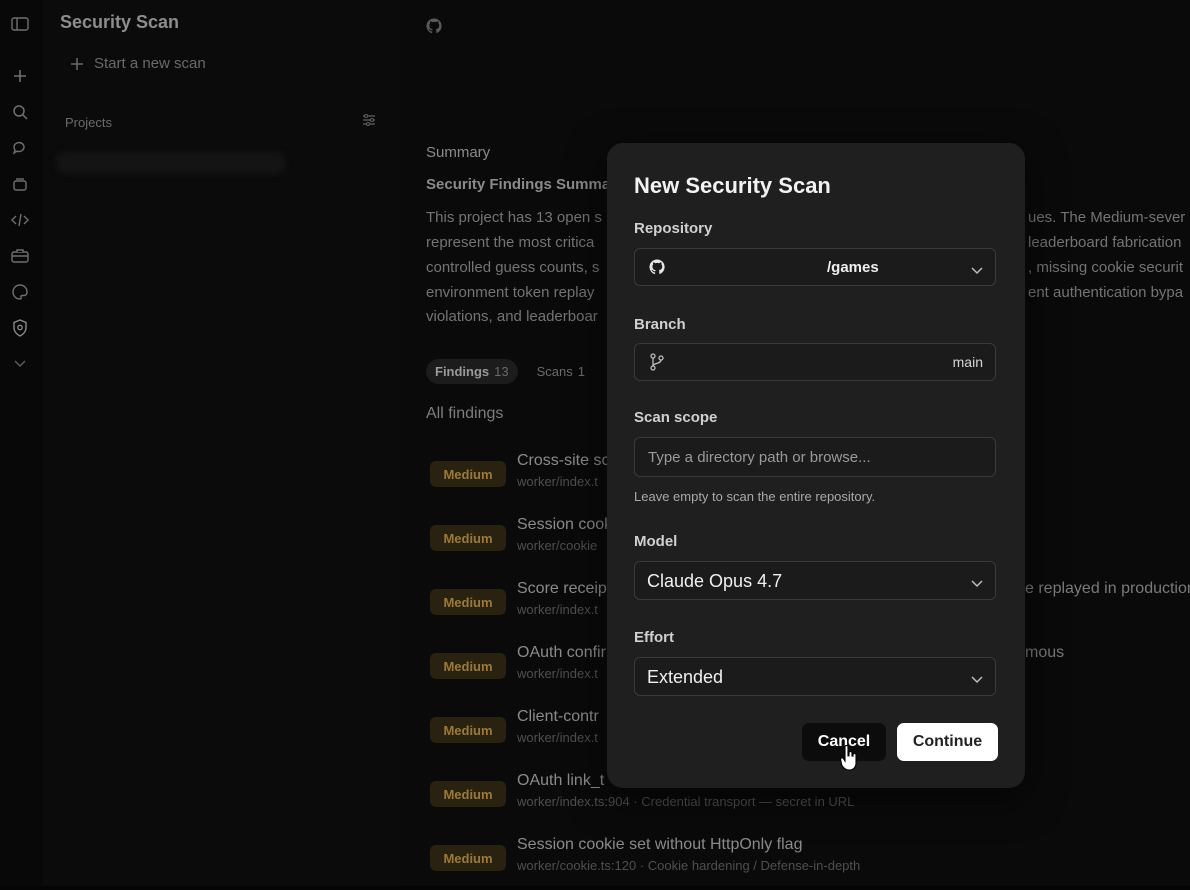  I want to click on tab-scans: Scans 1, so click(561, 371).